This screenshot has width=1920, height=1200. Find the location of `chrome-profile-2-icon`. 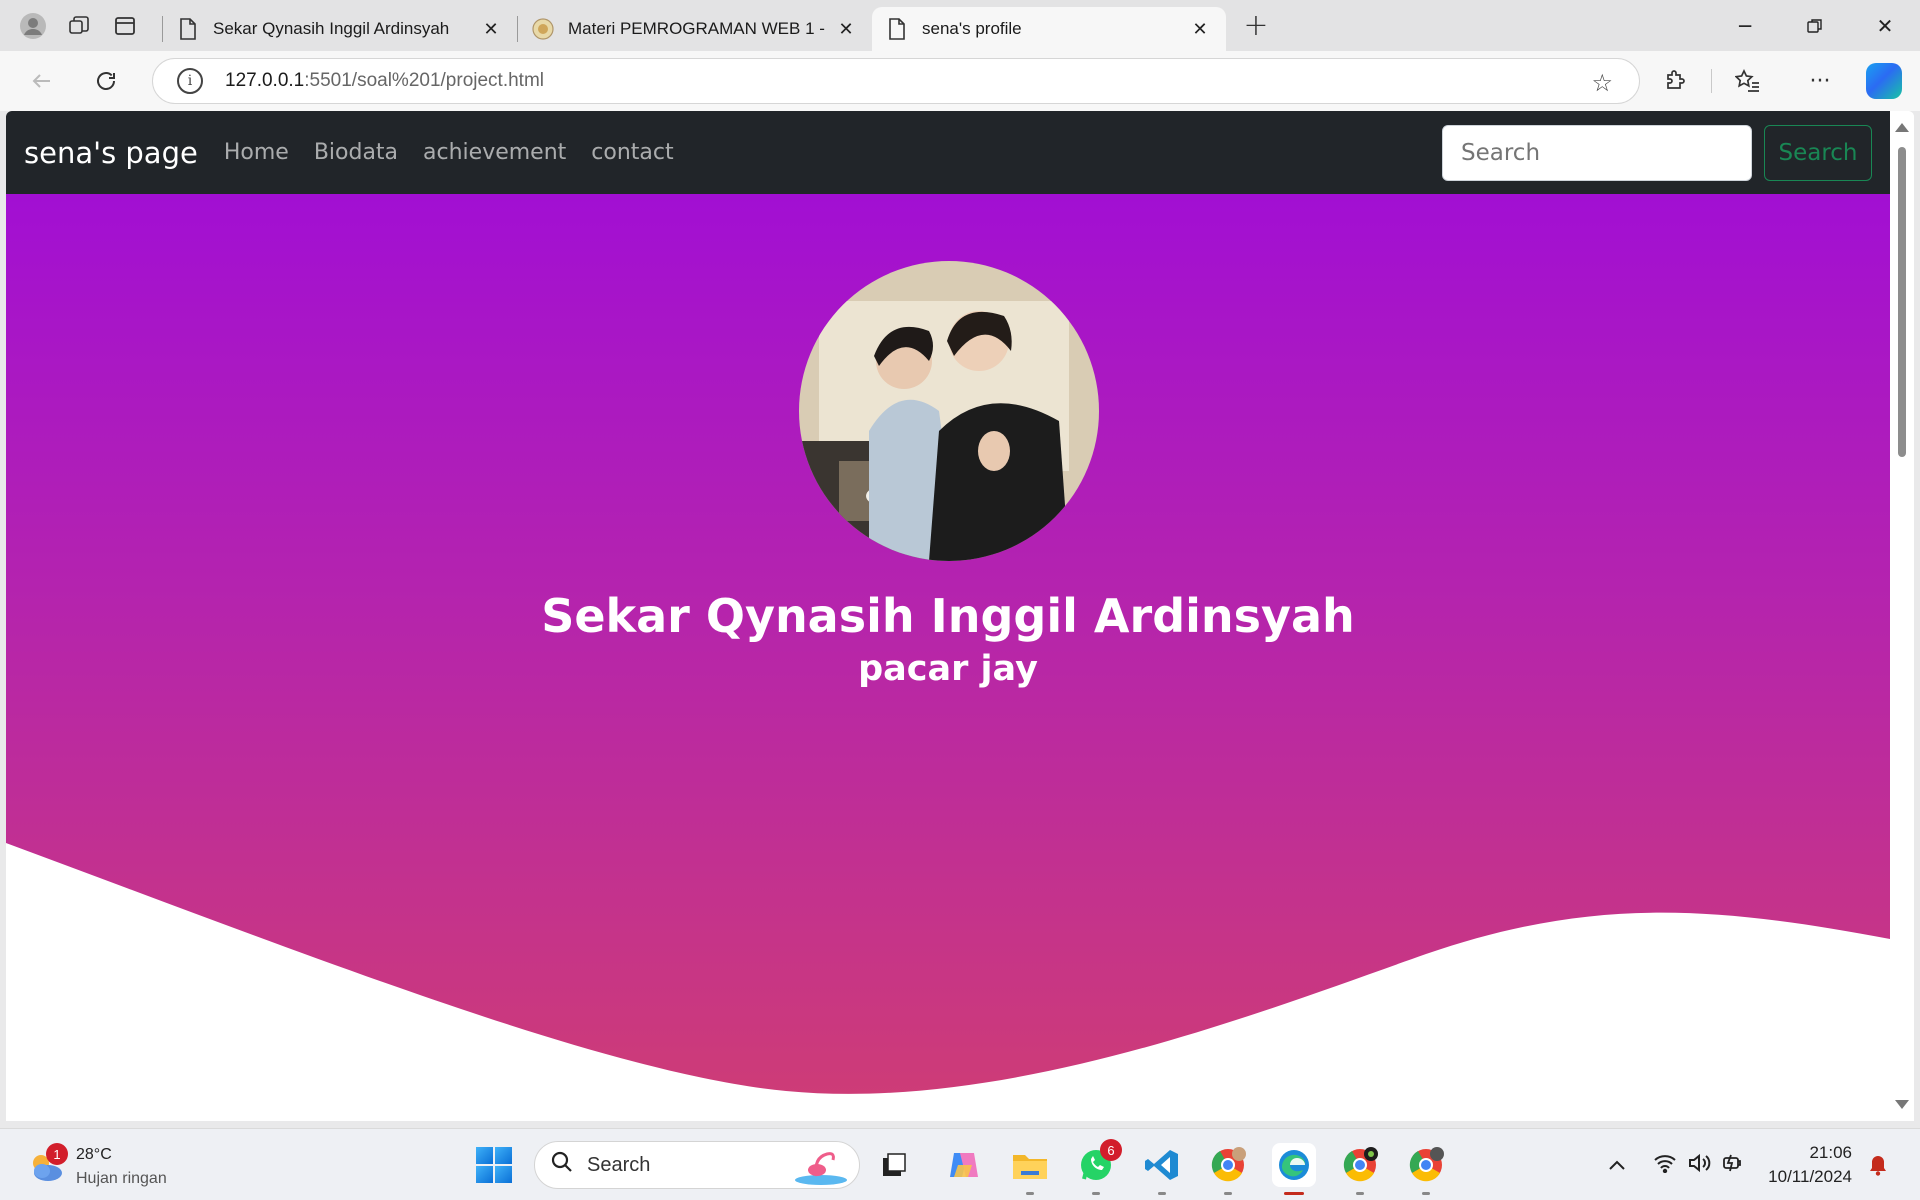

chrome-profile-2-icon is located at coordinates (1360, 1169).